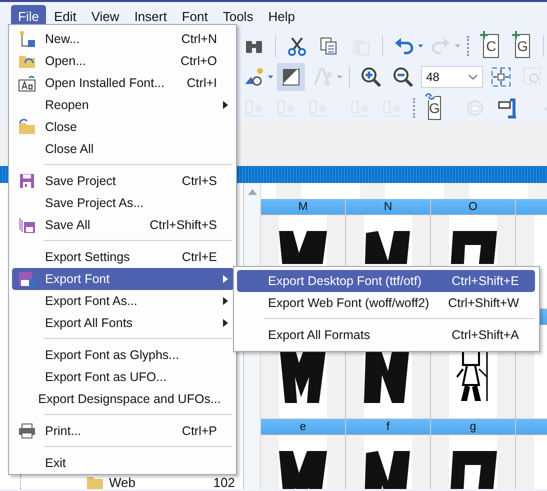  I want to click on new-file-icon, so click(27, 39).